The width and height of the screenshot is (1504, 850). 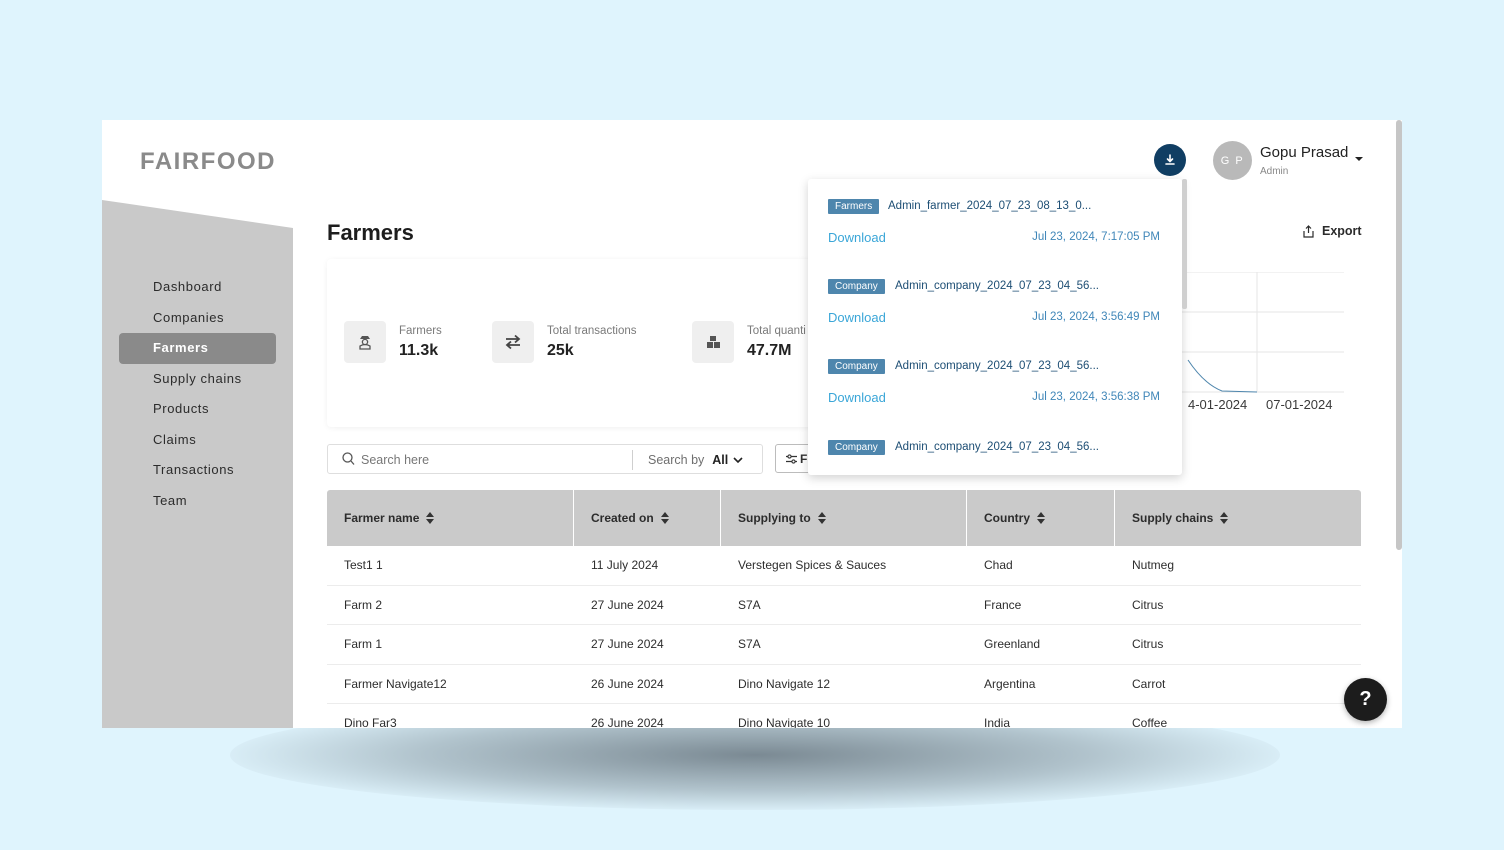 What do you see at coordinates (208, 162) in the screenshot?
I see `fairfood-logo: FAIRFOOD` at bounding box center [208, 162].